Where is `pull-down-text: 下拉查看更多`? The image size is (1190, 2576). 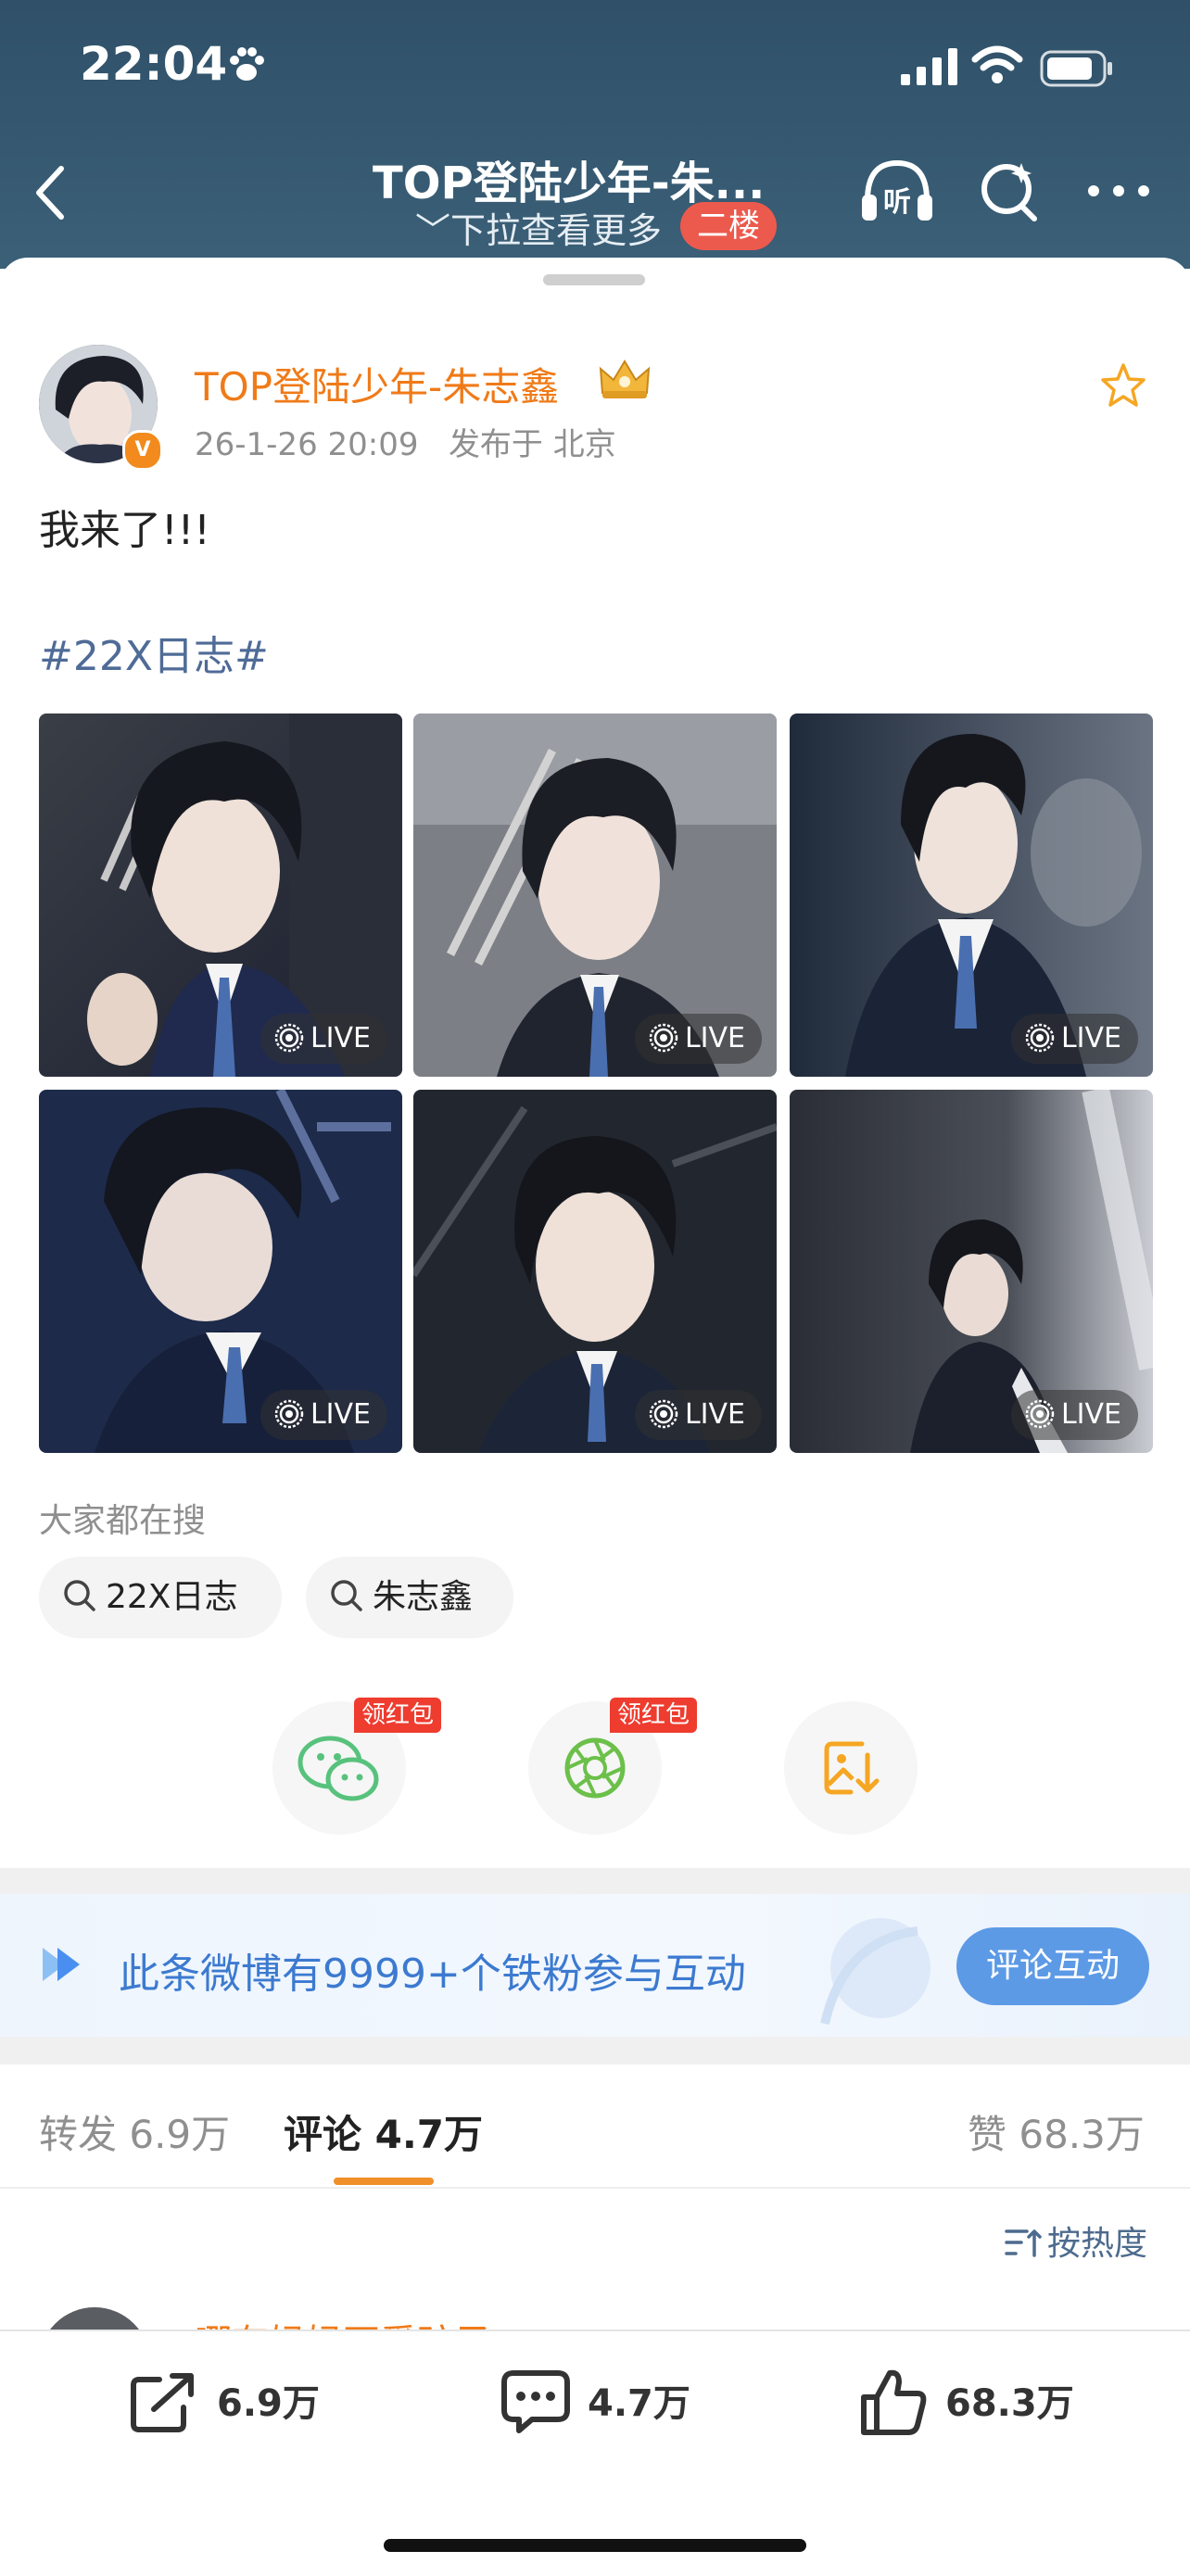 pull-down-text: 下拉查看更多 is located at coordinates (556, 230).